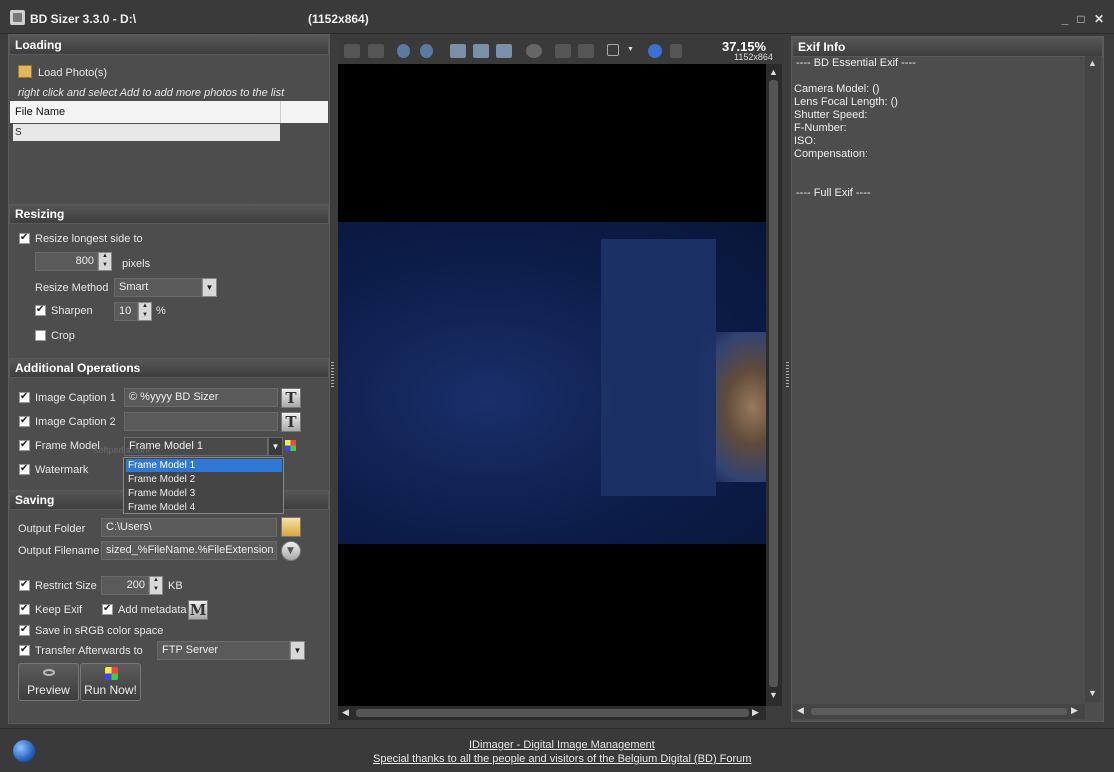  Describe the element at coordinates (125, 585) in the screenshot. I see `restrict-size-input: 200` at that location.